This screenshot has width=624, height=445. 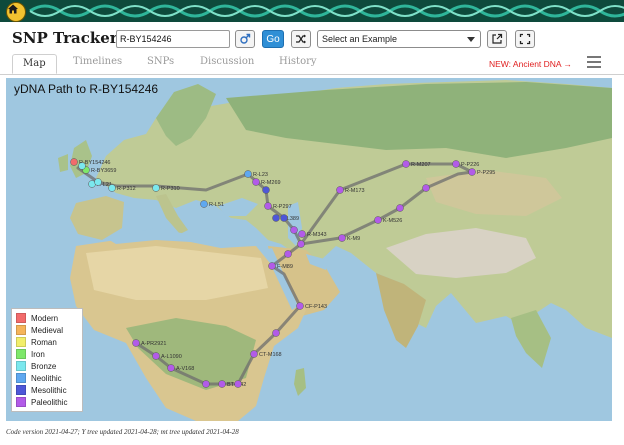 I want to click on node-r-p312: R-P312, so click(x=122, y=188).